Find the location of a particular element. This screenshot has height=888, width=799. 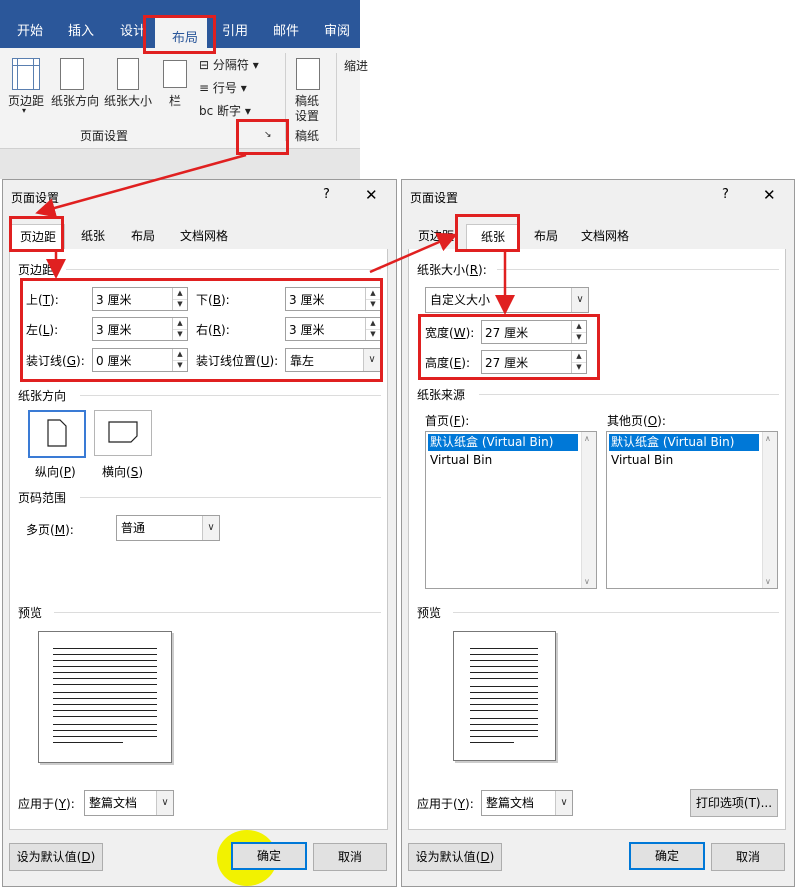

annotation-arrows is located at coordinates (275, 234).